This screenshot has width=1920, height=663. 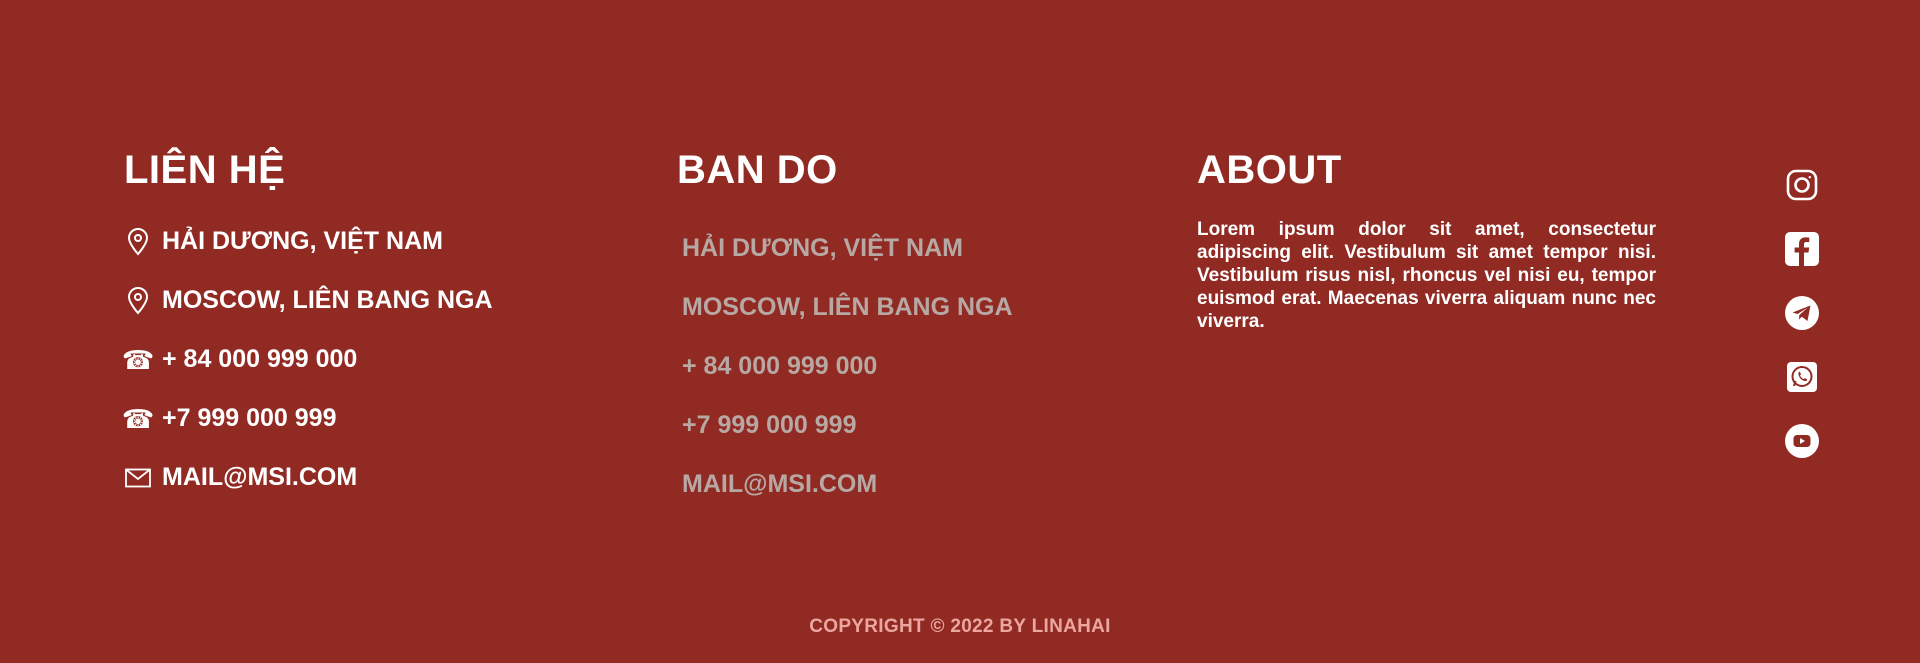 I want to click on contact-item-label: + 84 000 999 000, so click(x=260, y=359).